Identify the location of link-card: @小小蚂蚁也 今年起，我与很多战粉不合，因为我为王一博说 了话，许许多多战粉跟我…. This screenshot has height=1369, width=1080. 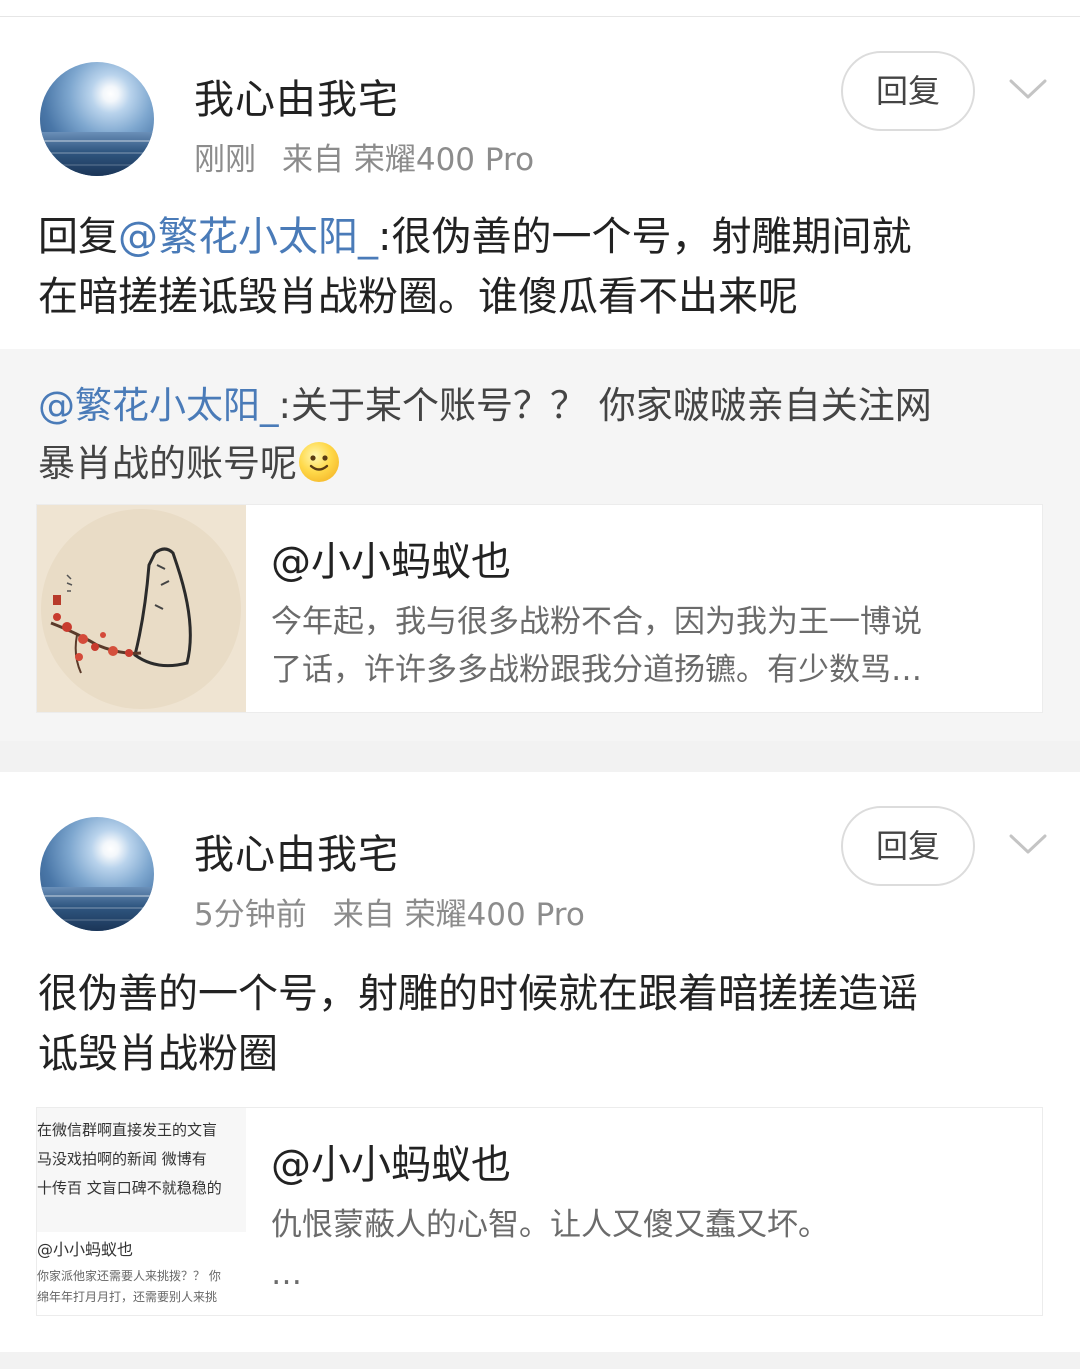
(539, 608).